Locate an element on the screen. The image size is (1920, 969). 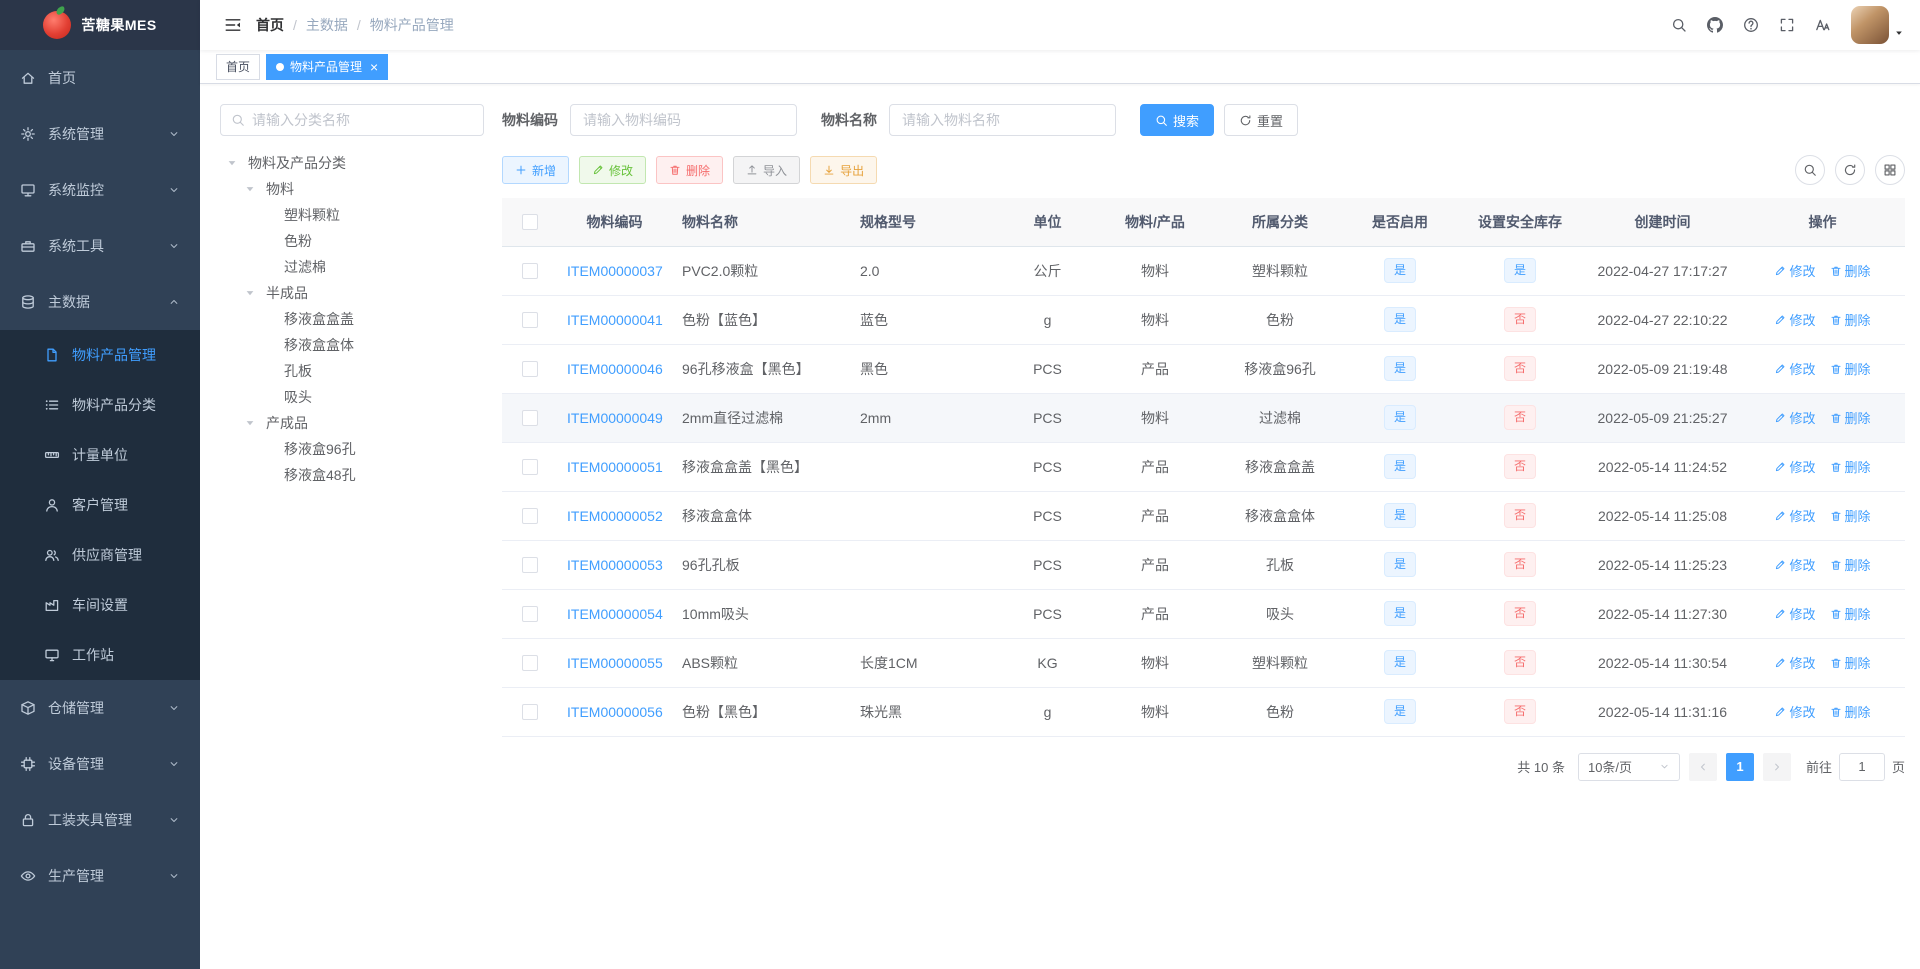
sidebar-item-0: 首页 is located at coordinates (100, 78).